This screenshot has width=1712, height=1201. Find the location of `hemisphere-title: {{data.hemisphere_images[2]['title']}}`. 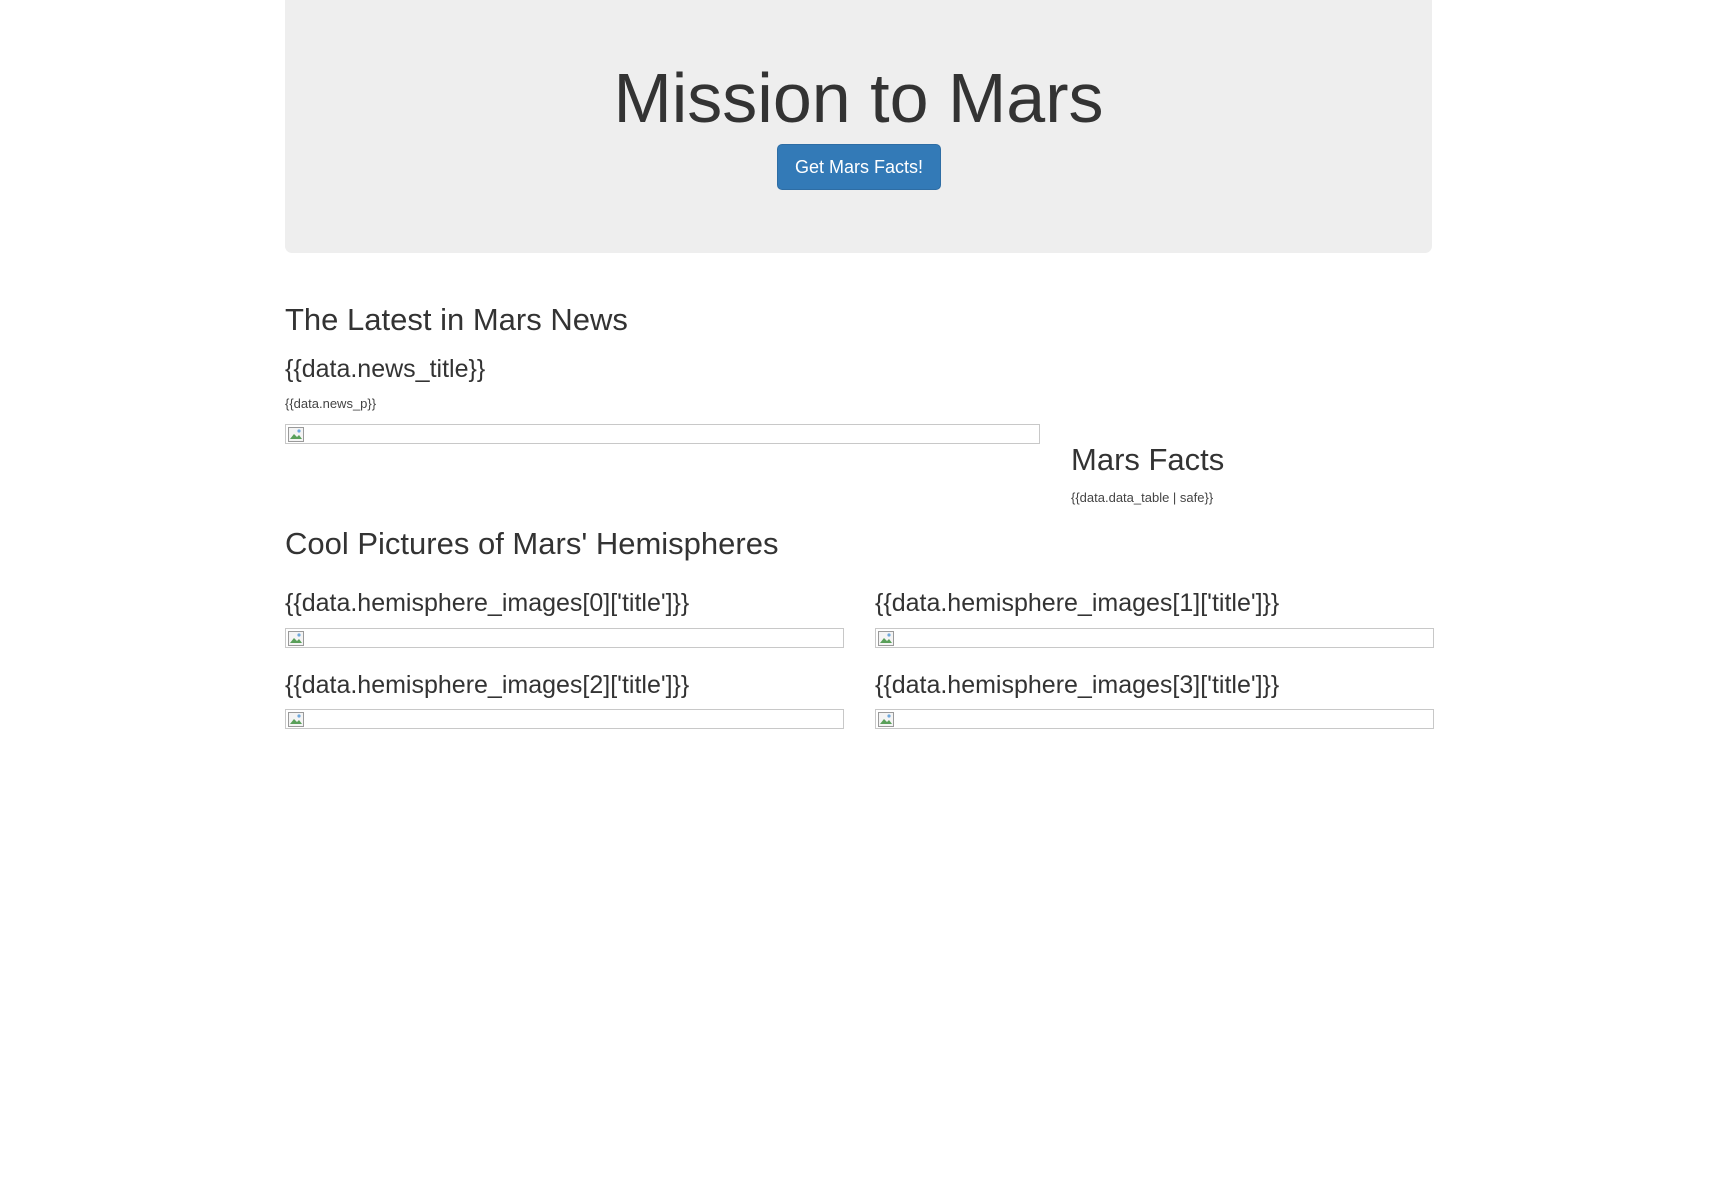

hemisphere-title: {{data.hemisphere_images[2]['title']}} is located at coordinates (487, 685).